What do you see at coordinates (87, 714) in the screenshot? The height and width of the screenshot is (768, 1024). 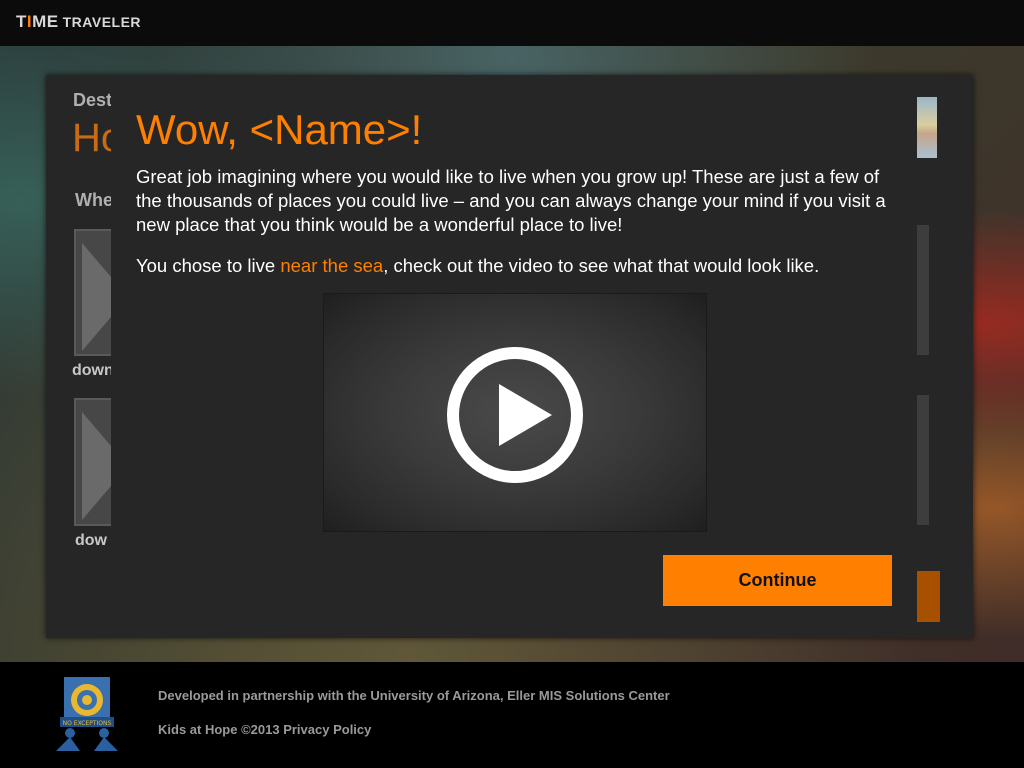 I see `no-exceptions-logo: NO EXCEPTIONS` at bounding box center [87, 714].